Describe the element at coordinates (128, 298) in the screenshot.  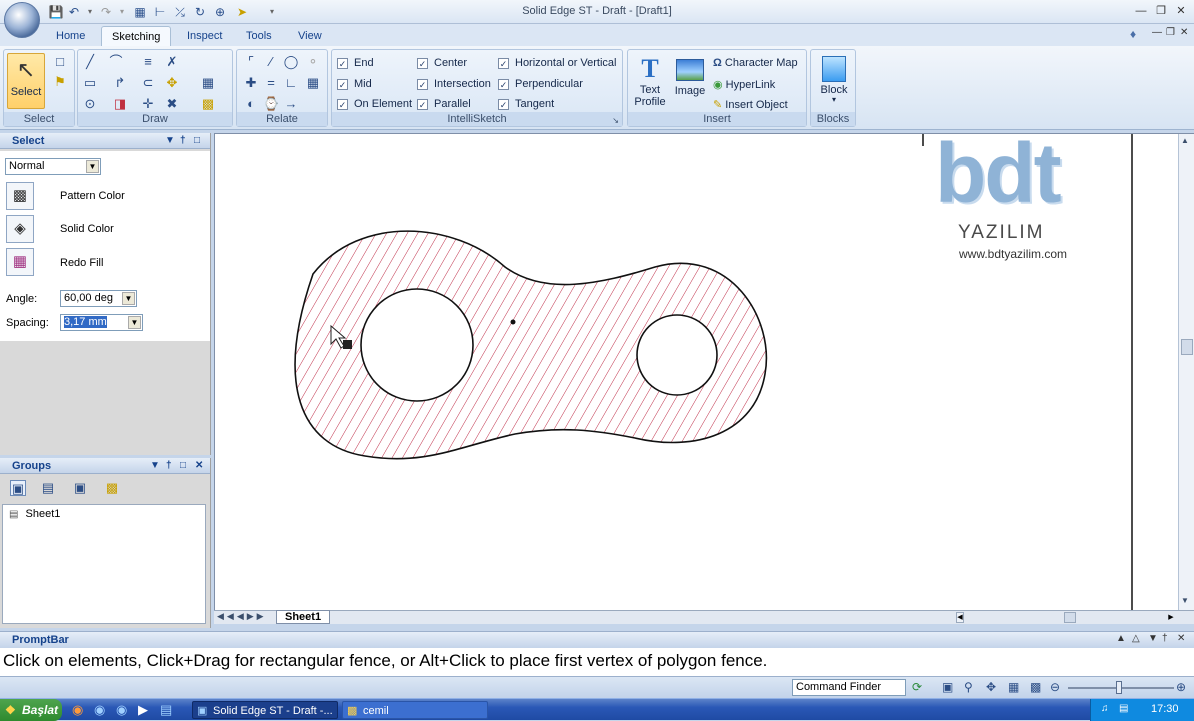
I see `angle-dropdown-icon: ▼` at that location.